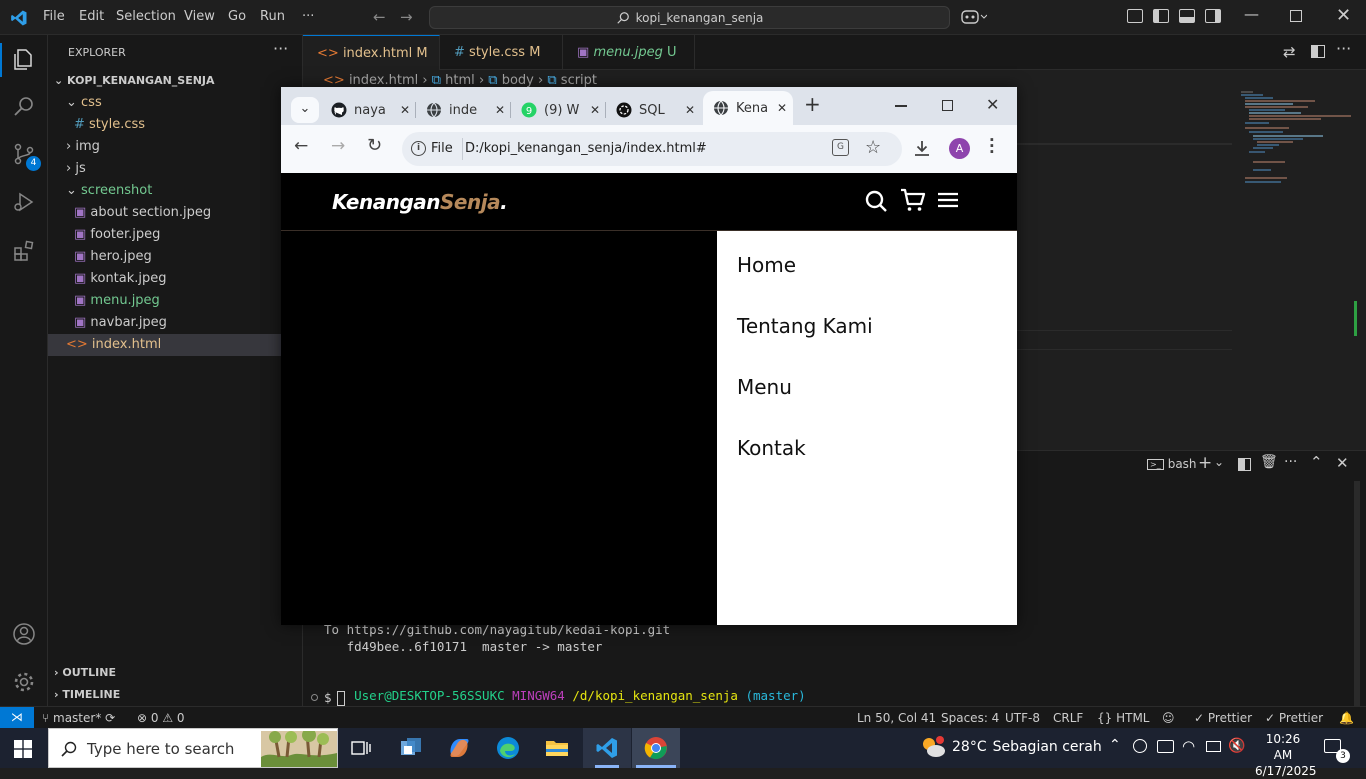 The width and height of the screenshot is (1366, 779). What do you see at coordinates (748, 108) in the screenshot?
I see `browser-tab-kenangan-active: Kena ✕` at bounding box center [748, 108].